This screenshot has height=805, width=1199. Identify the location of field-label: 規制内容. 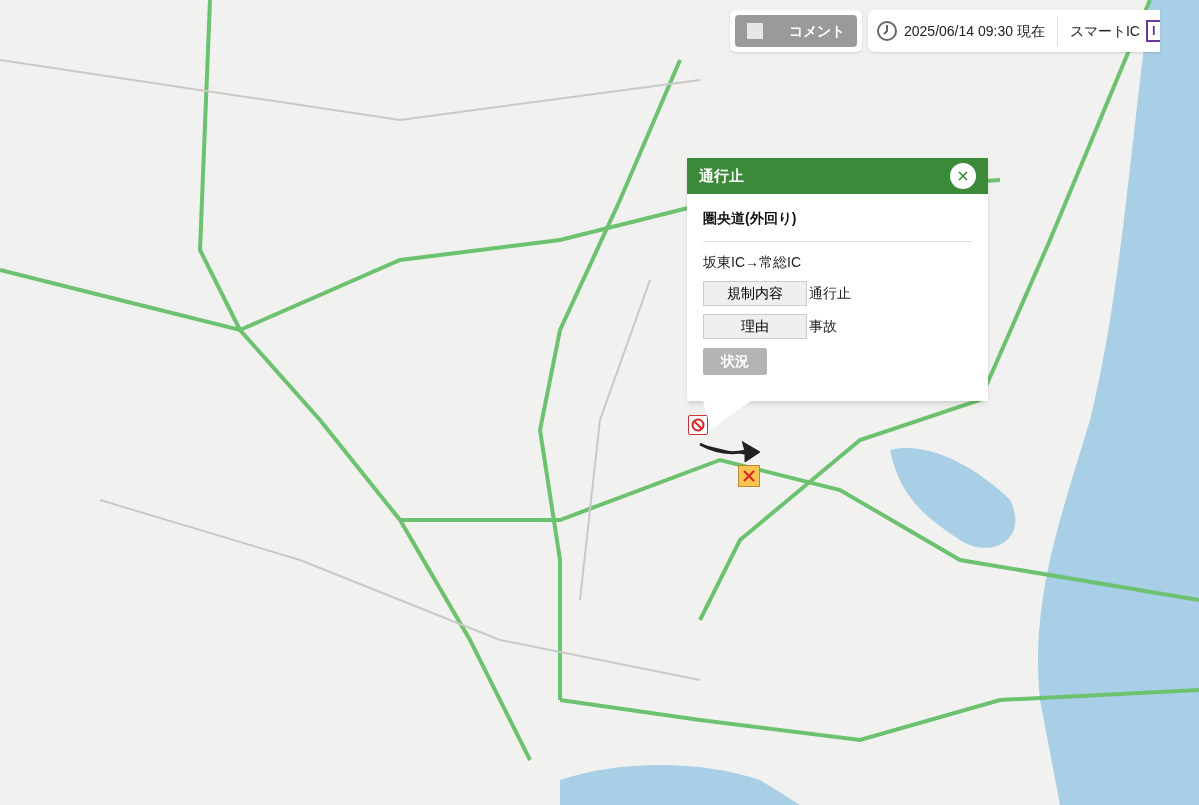
(755, 293).